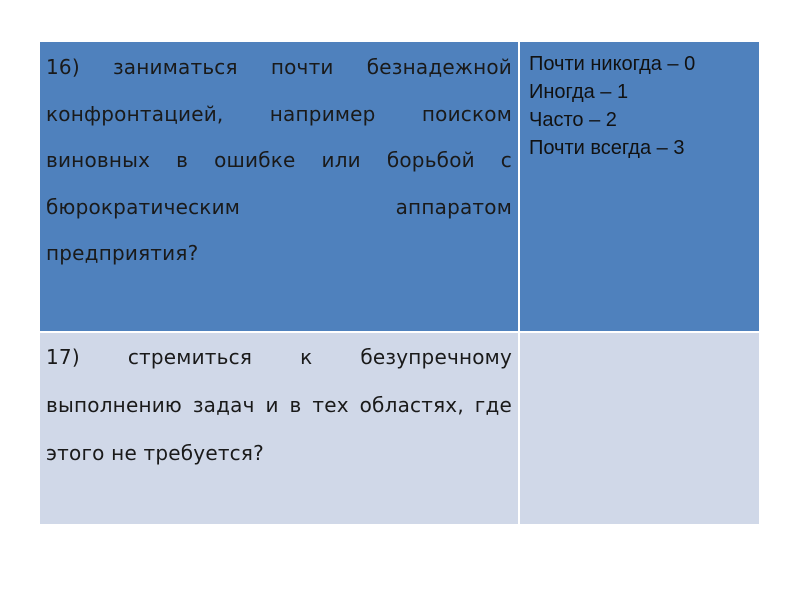  What do you see at coordinates (579, 92) in the screenshot?
I see `scale-option: Иногда – 1` at bounding box center [579, 92].